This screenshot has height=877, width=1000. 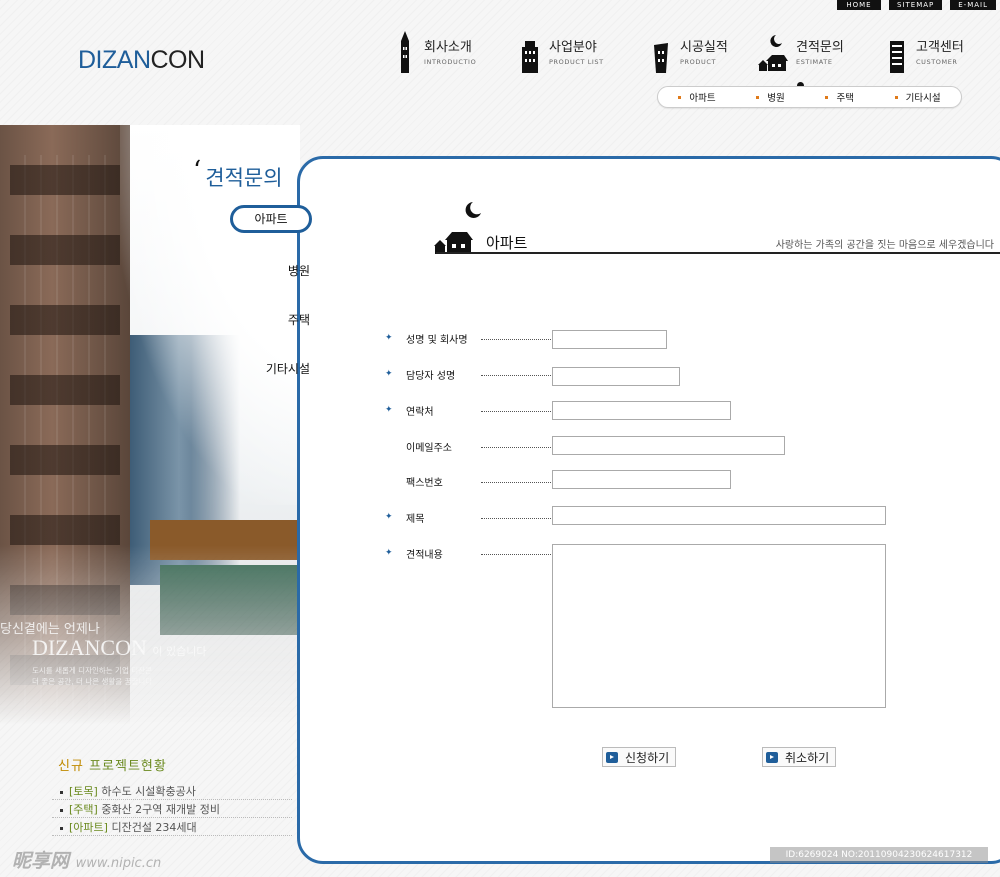 I want to click on nav-label: 견적문의, so click(x=820, y=47).